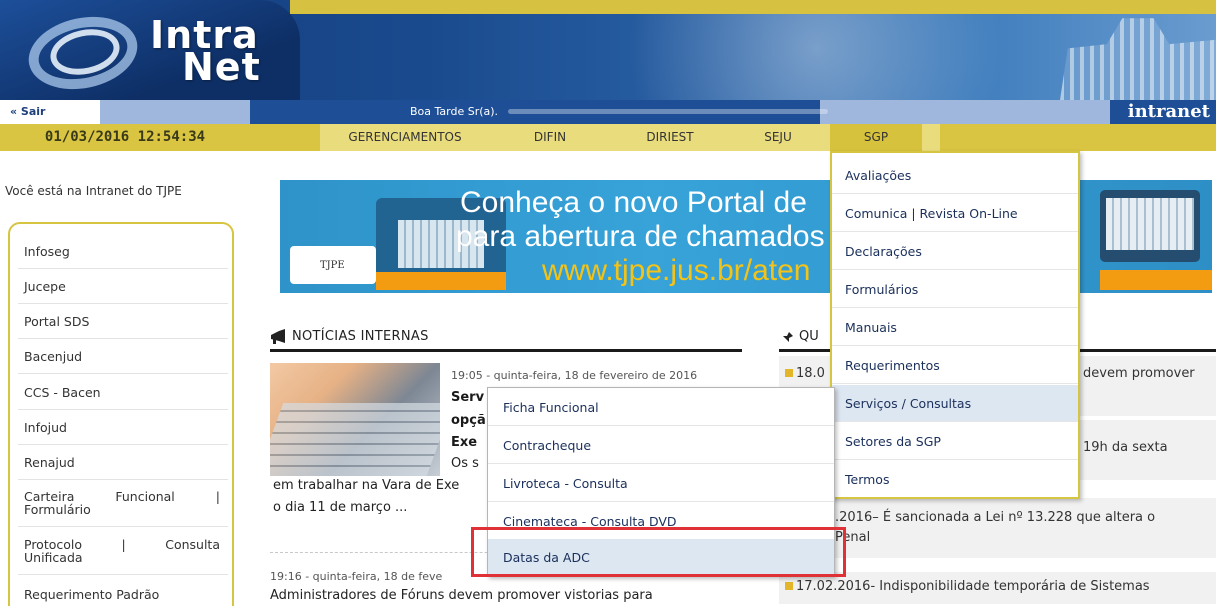 This screenshot has width=1216, height=606. What do you see at coordinates (356, 576) in the screenshot?
I see `news-date: 19:16 - quinta-feira, 18 de feve` at bounding box center [356, 576].